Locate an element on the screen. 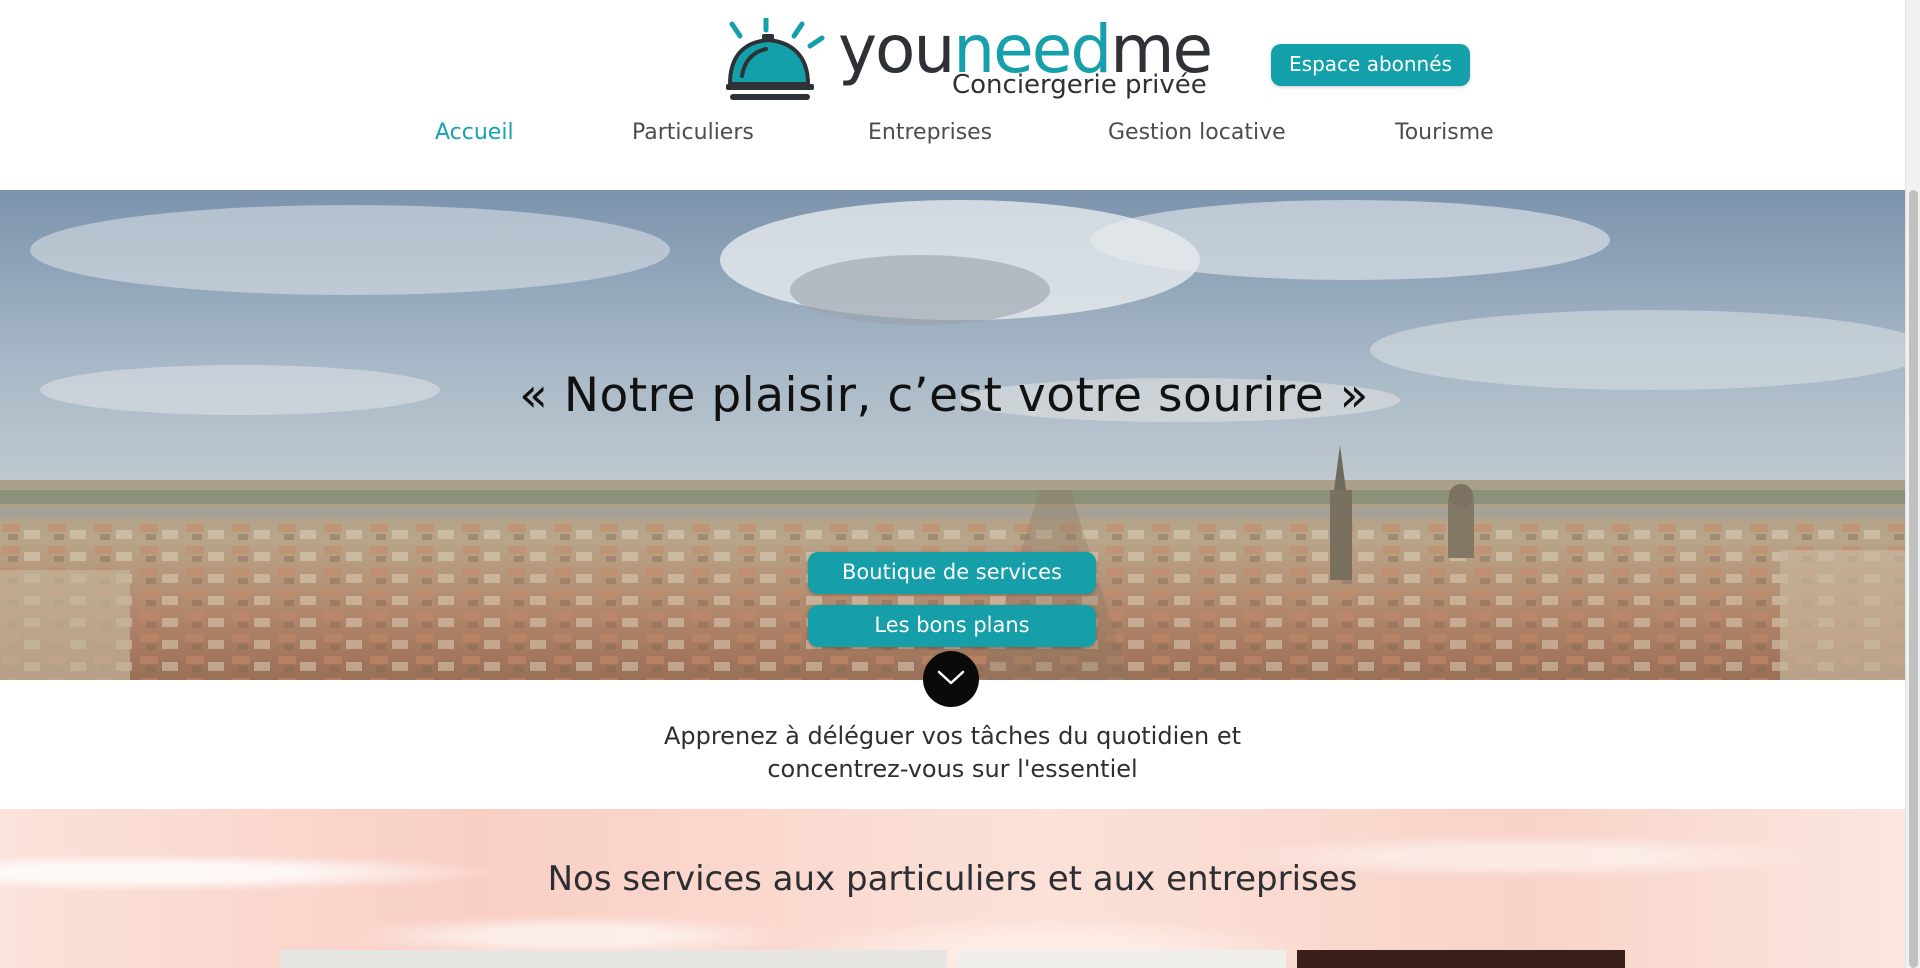  logo-word-you: you is located at coordinates (896, 49).